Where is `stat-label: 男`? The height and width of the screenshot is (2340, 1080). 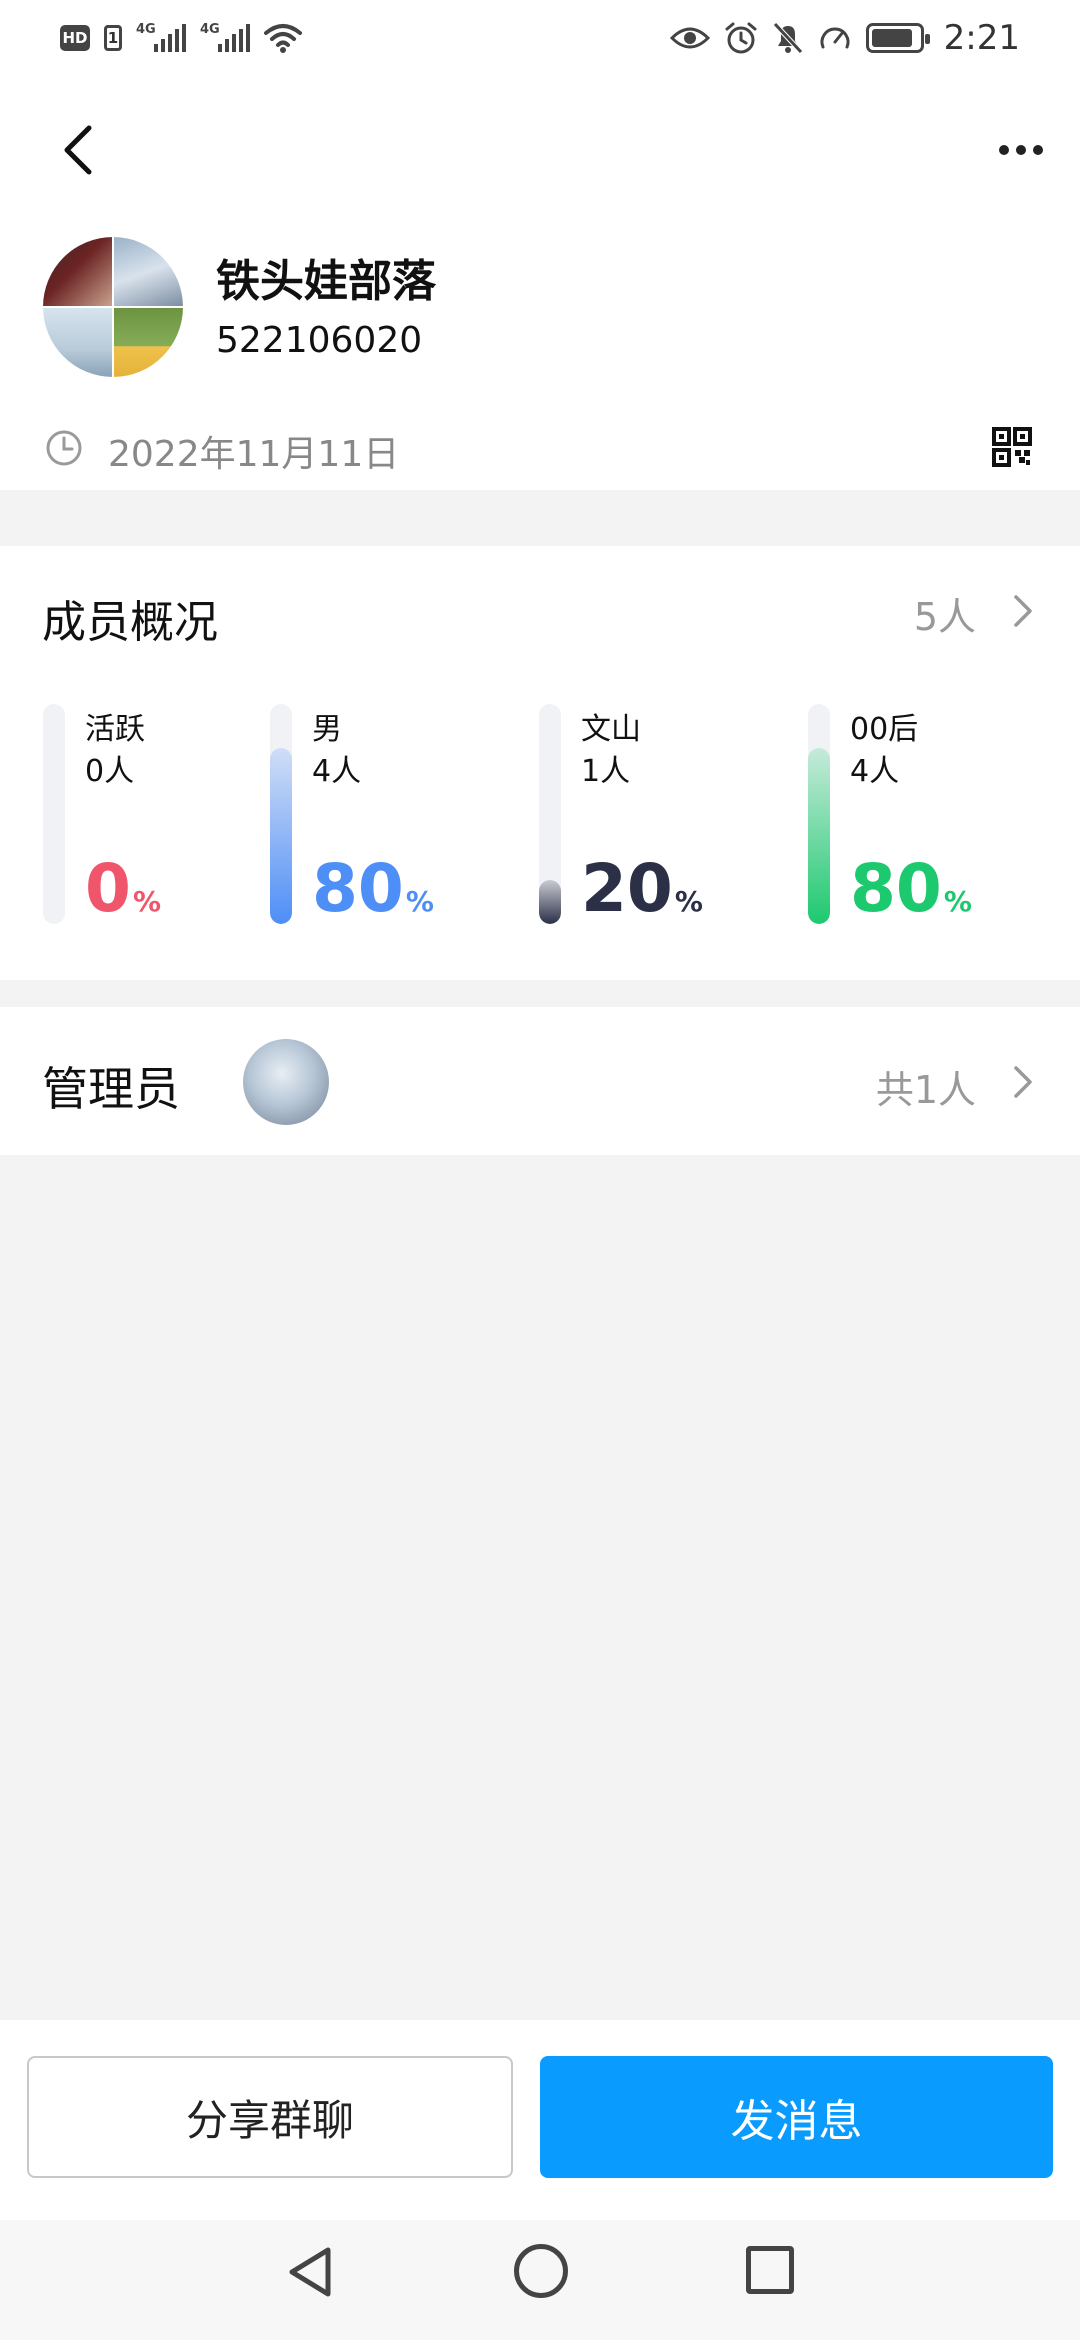 stat-label: 男 is located at coordinates (327, 729).